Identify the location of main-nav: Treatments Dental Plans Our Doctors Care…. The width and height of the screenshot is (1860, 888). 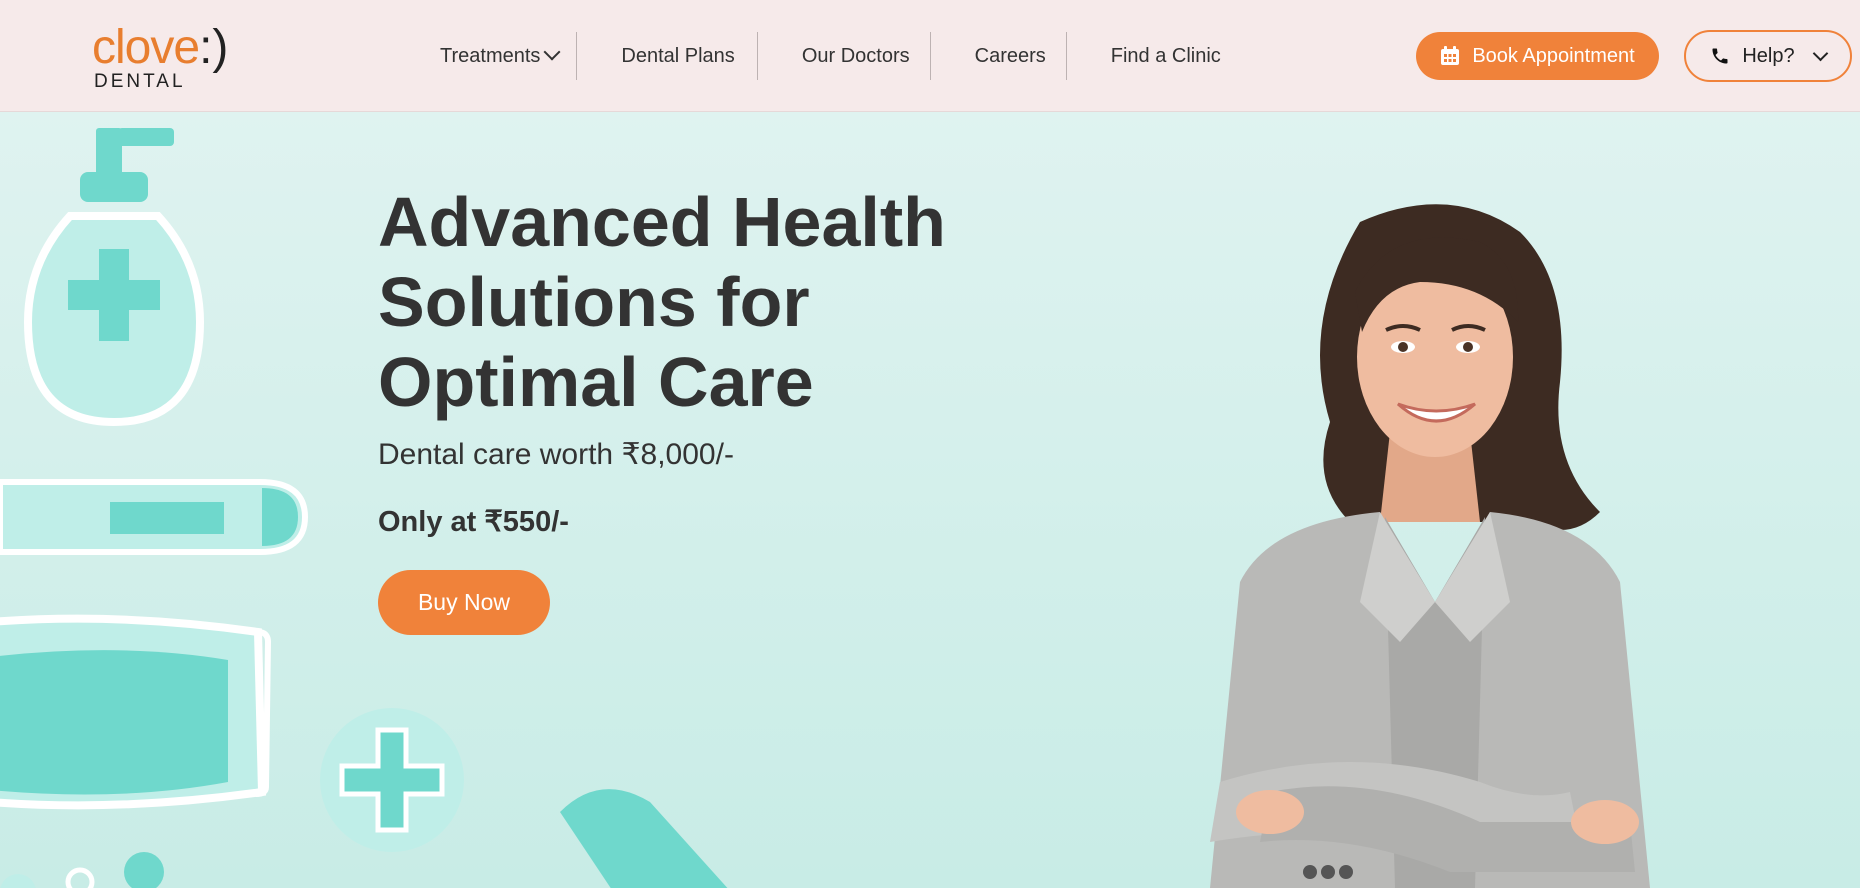
(830, 56).